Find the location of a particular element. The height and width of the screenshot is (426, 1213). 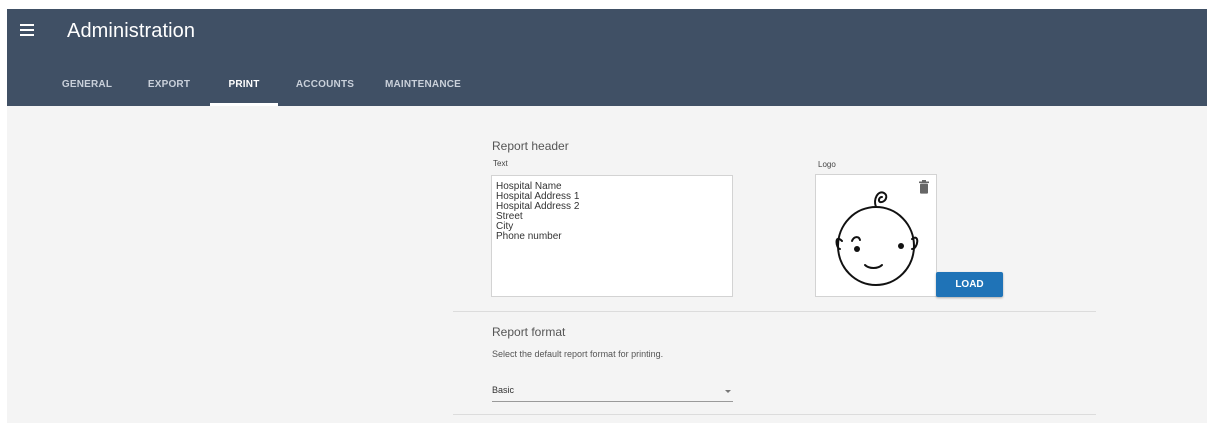

load-logo-button: LOAD is located at coordinates (969, 284).